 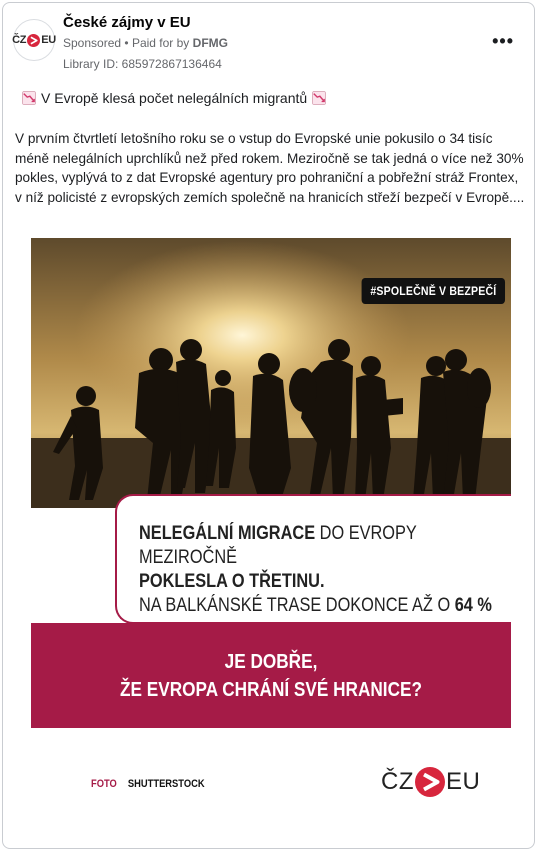 I want to click on sponsored-line: Sponsored • Paid for by DFMG, so click(x=145, y=43).